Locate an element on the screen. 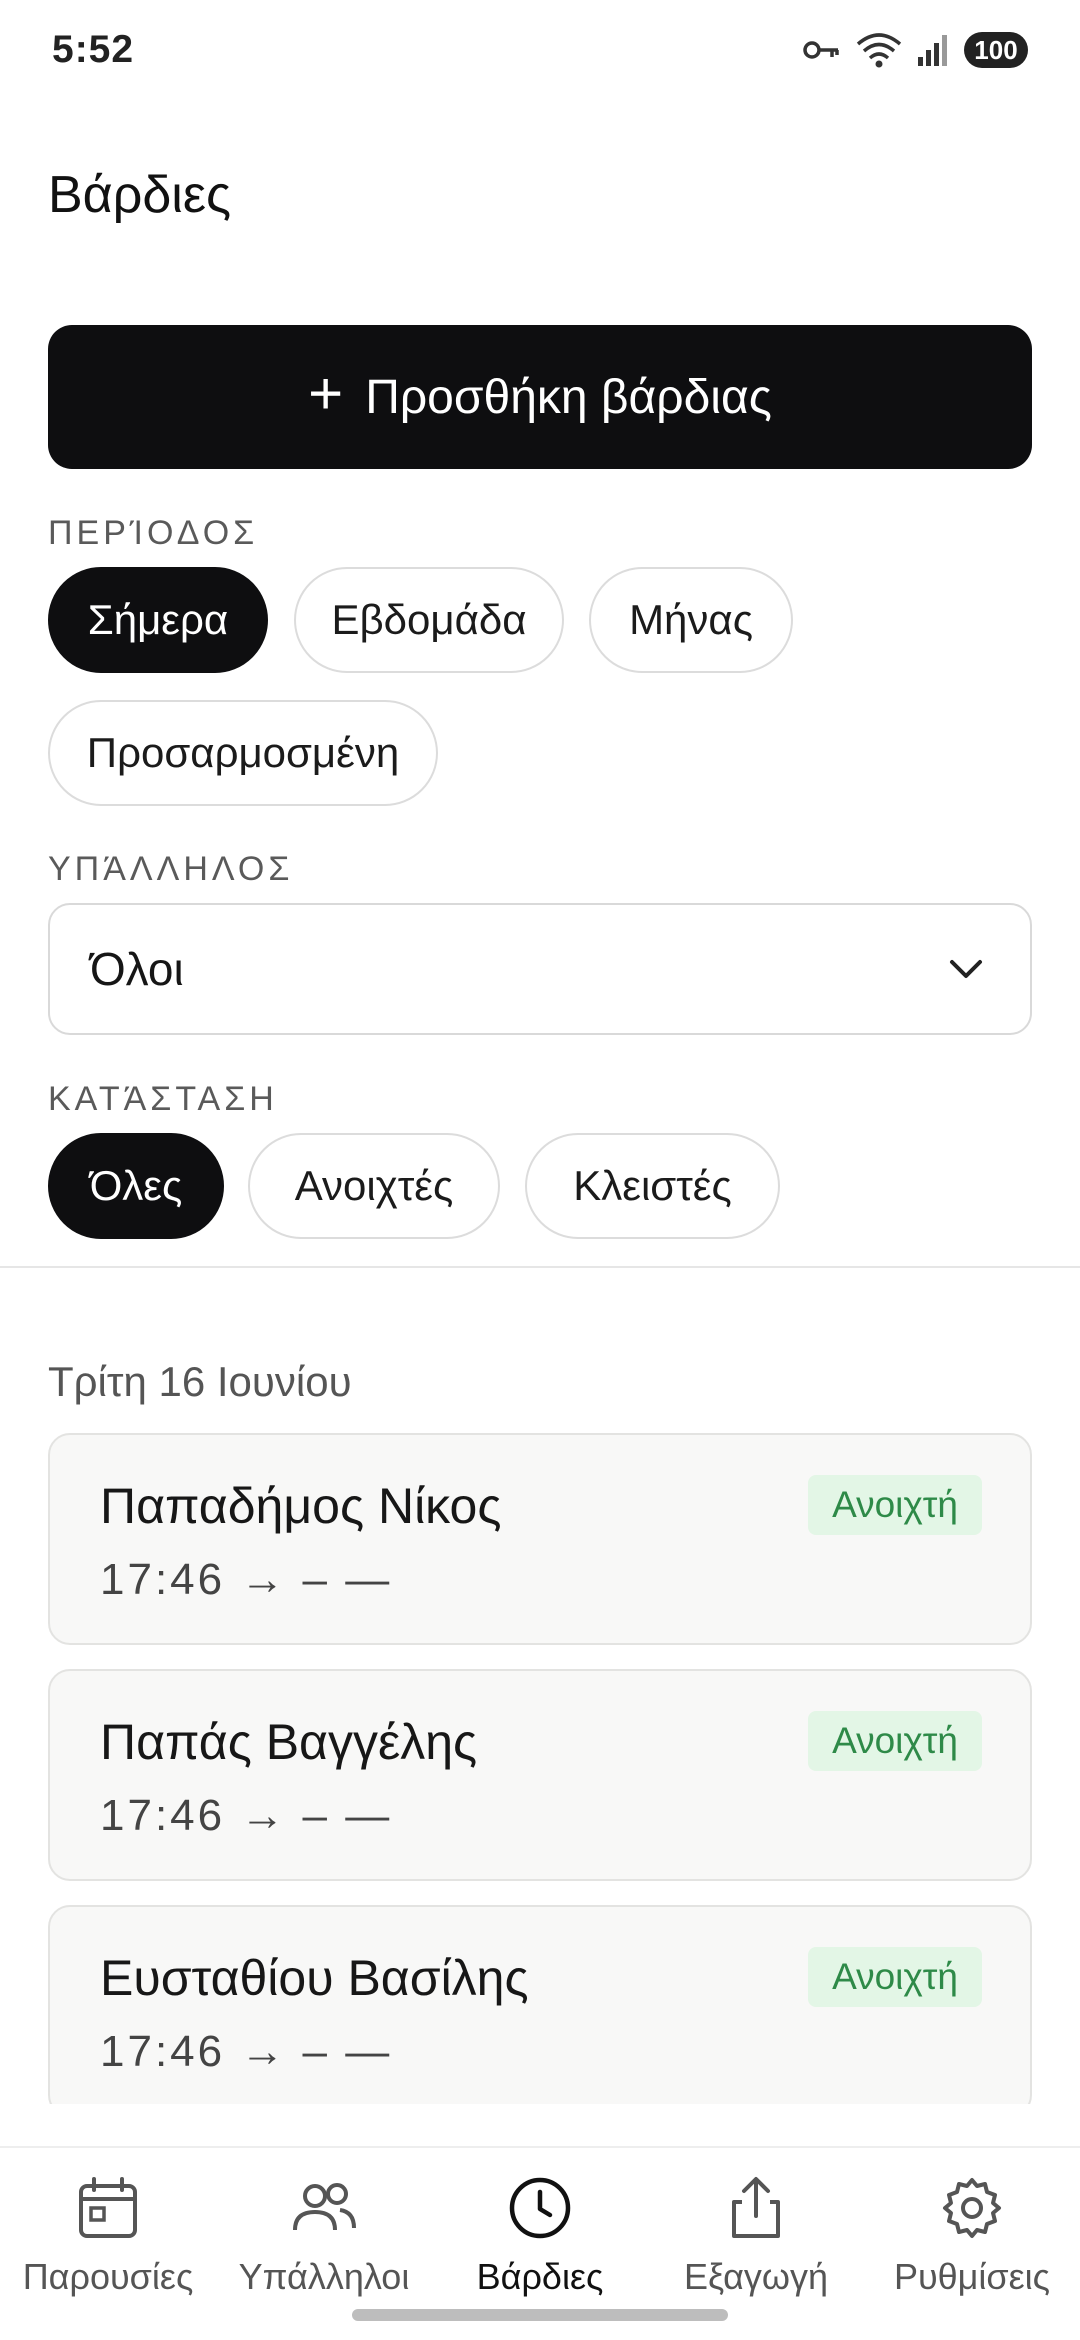 This screenshot has height=2340, width=1080. chevron-down-icon is located at coordinates (966, 969).